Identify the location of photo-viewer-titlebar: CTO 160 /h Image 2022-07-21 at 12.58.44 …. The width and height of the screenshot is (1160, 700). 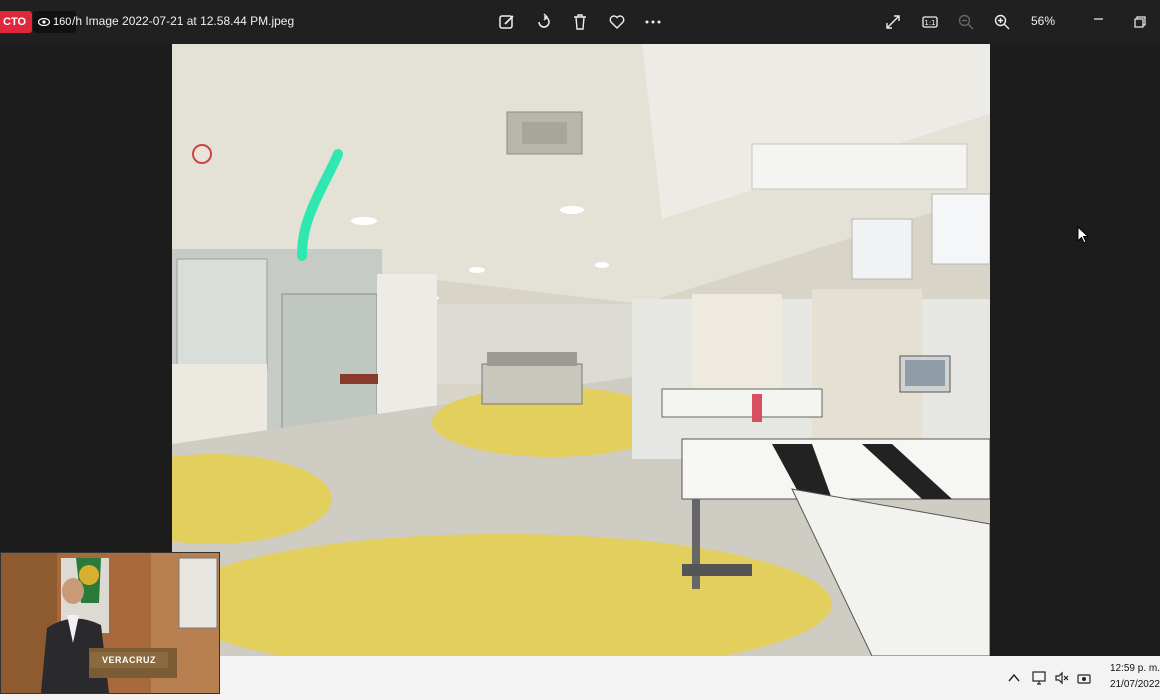
(580, 22).